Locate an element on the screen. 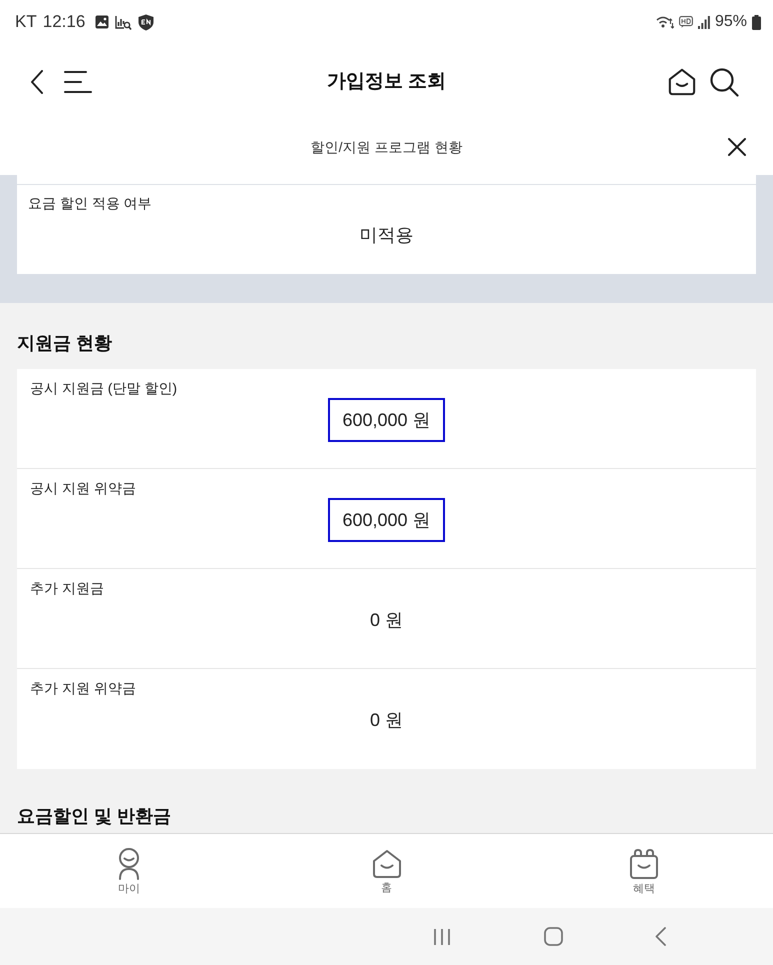 The image size is (773, 965). close-icon is located at coordinates (737, 147).